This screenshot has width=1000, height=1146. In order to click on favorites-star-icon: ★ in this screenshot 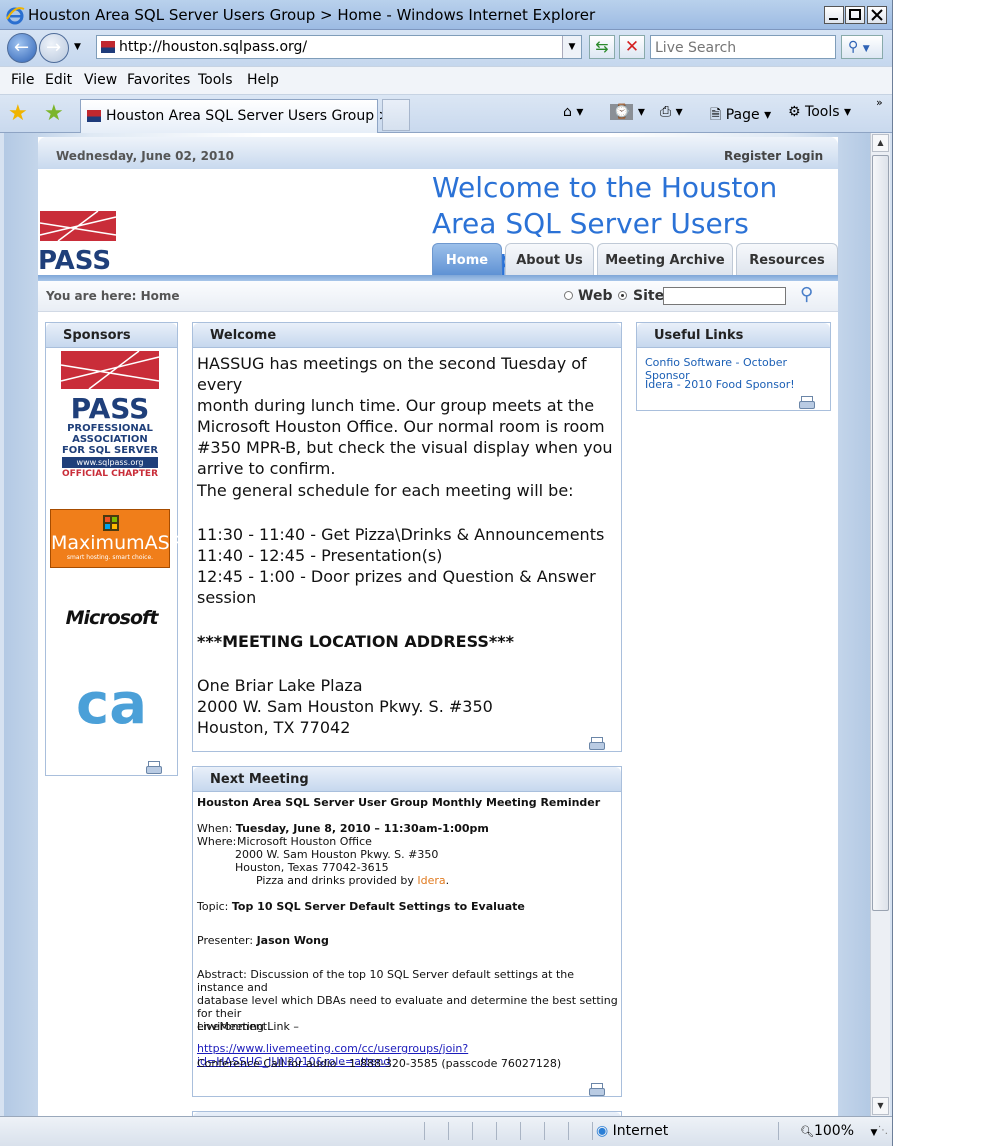, I will do `click(18, 113)`.